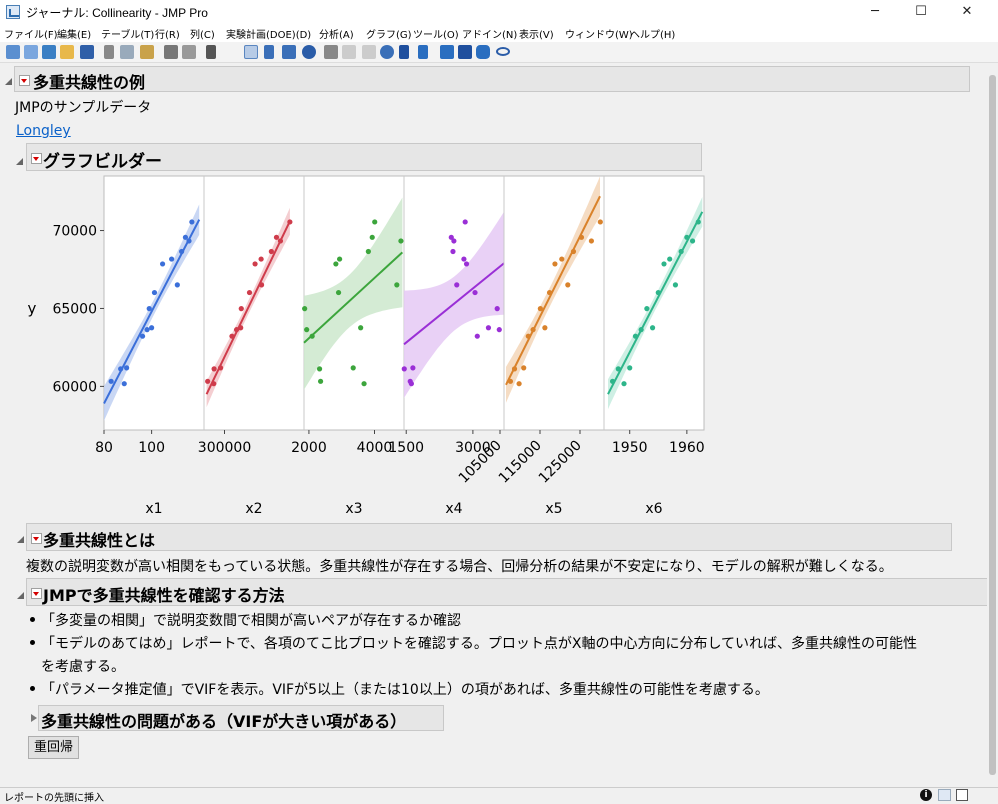 The image size is (998, 804). What do you see at coordinates (74, 33) in the screenshot?
I see `menu-edit: 編集(E)` at bounding box center [74, 33].